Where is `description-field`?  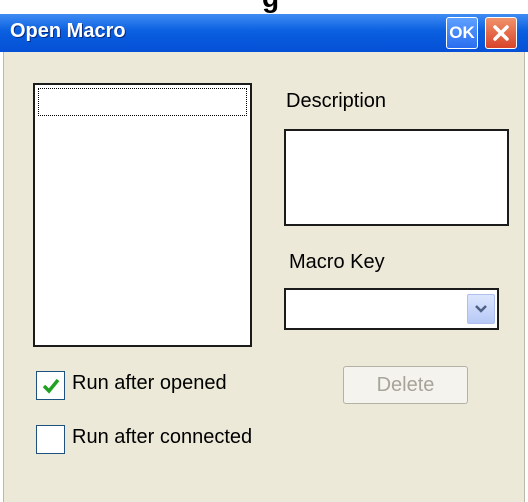 description-field is located at coordinates (396, 177).